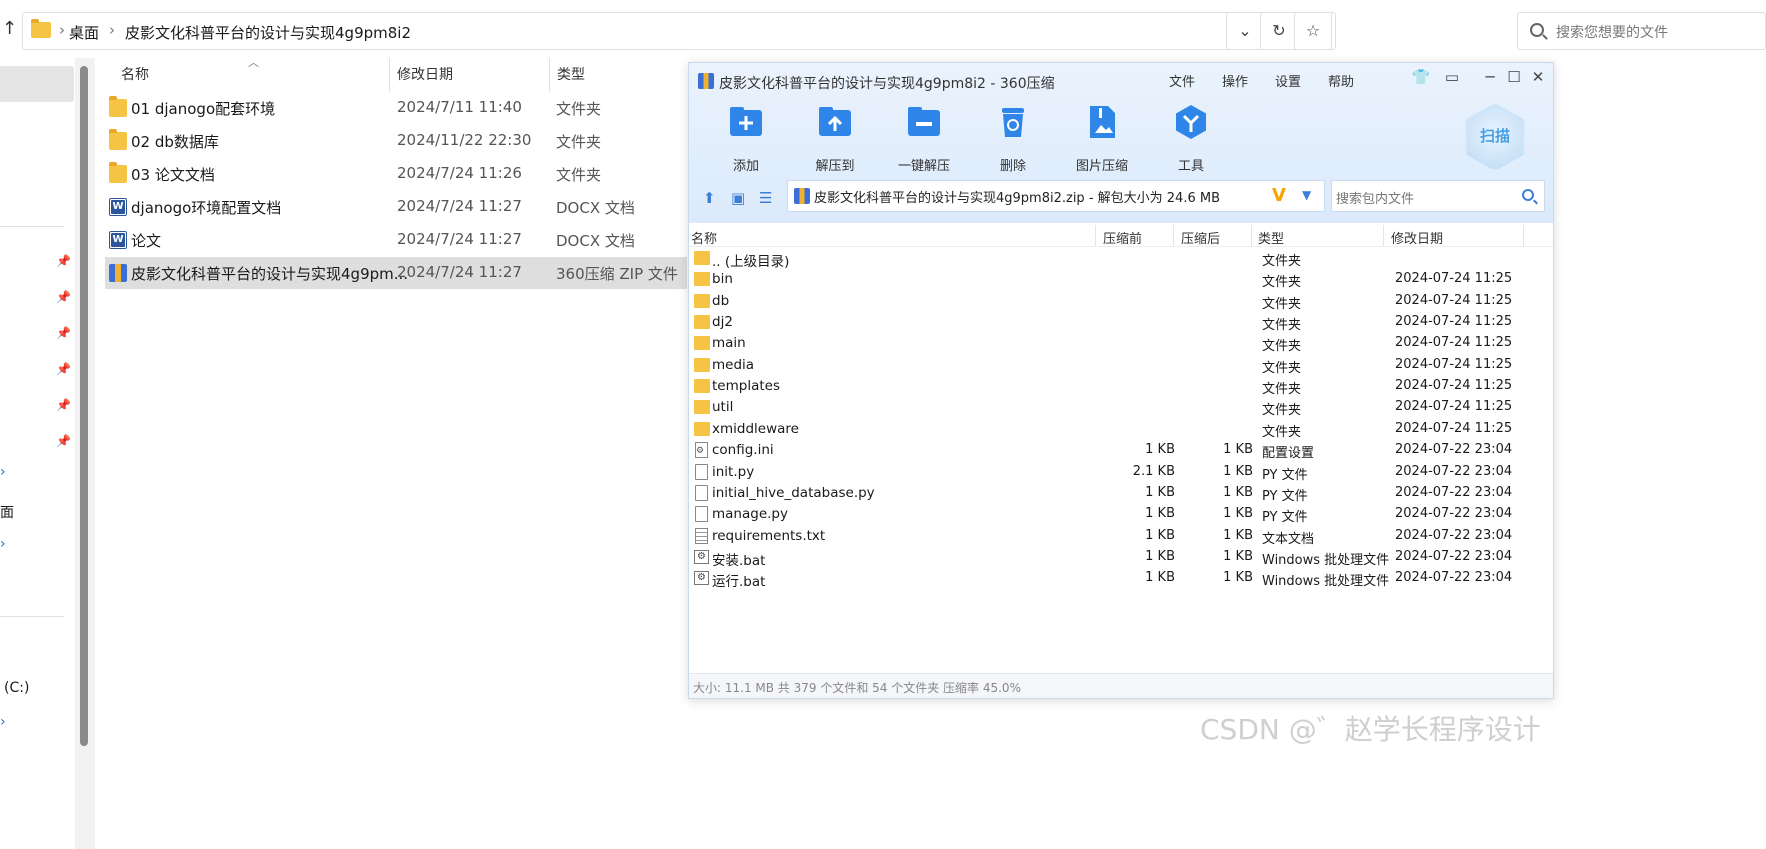  What do you see at coordinates (1279, 31) in the screenshot?
I see `refresh-button: ↻` at bounding box center [1279, 31].